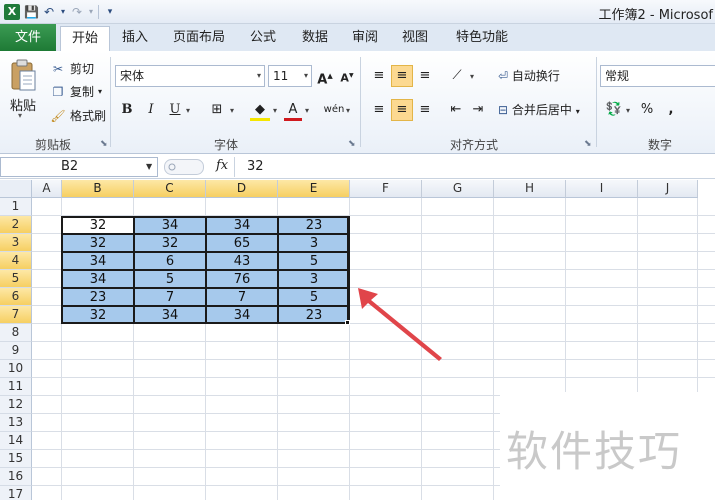 The width and height of the screenshot is (715, 500). I want to click on alignment-launcher-icon: ⬊, so click(588, 144).